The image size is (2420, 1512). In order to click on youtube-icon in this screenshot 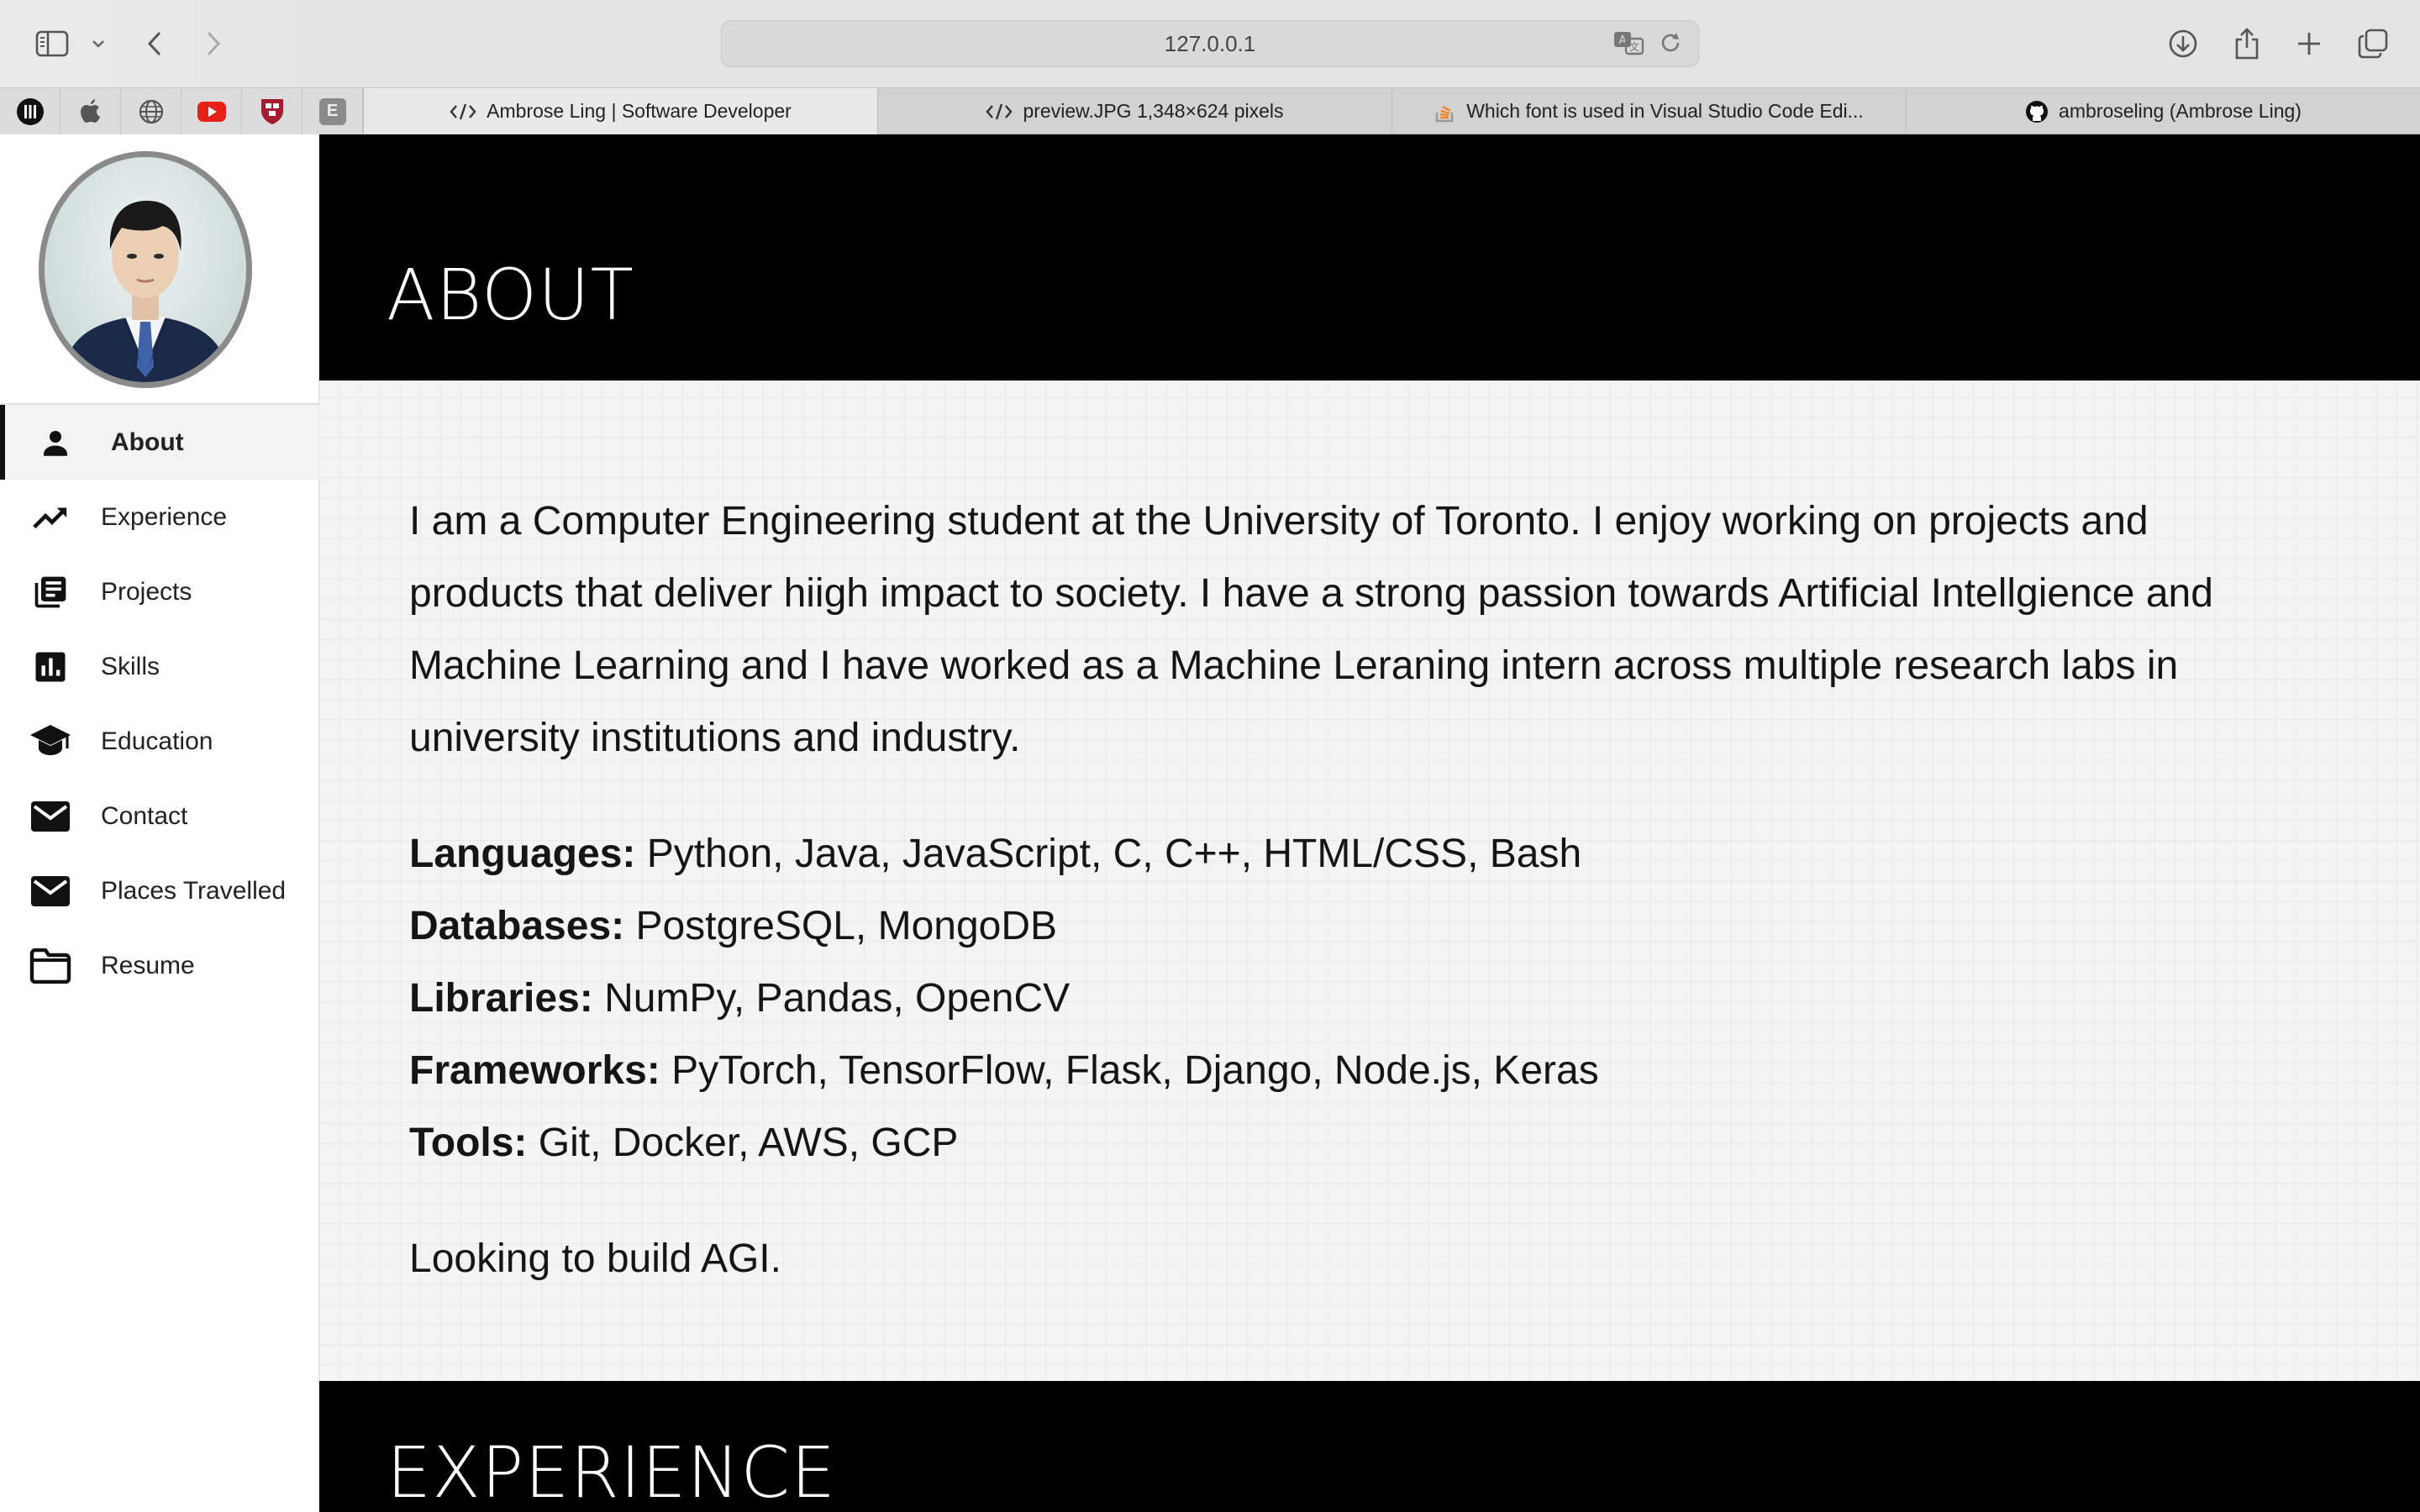, I will do `click(212, 111)`.